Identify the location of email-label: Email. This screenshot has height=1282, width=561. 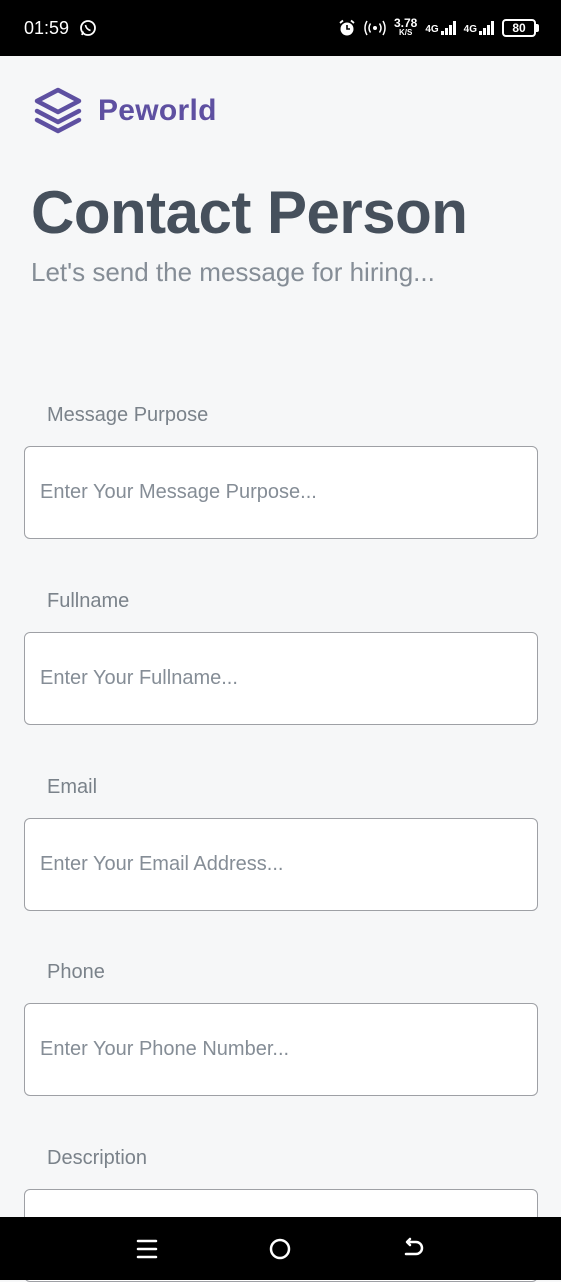
(72, 787).